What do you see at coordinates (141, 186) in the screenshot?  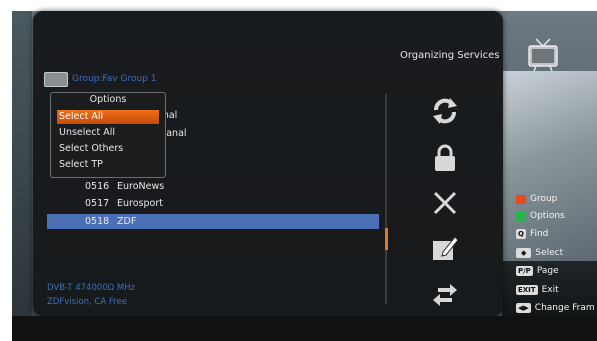 I see `channel-name: EuroNews` at bounding box center [141, 186].